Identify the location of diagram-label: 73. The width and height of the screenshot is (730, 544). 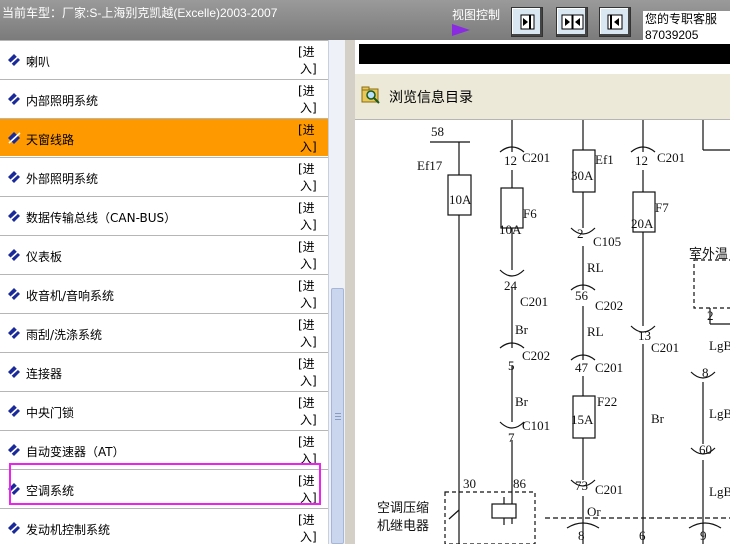
(581, 485).